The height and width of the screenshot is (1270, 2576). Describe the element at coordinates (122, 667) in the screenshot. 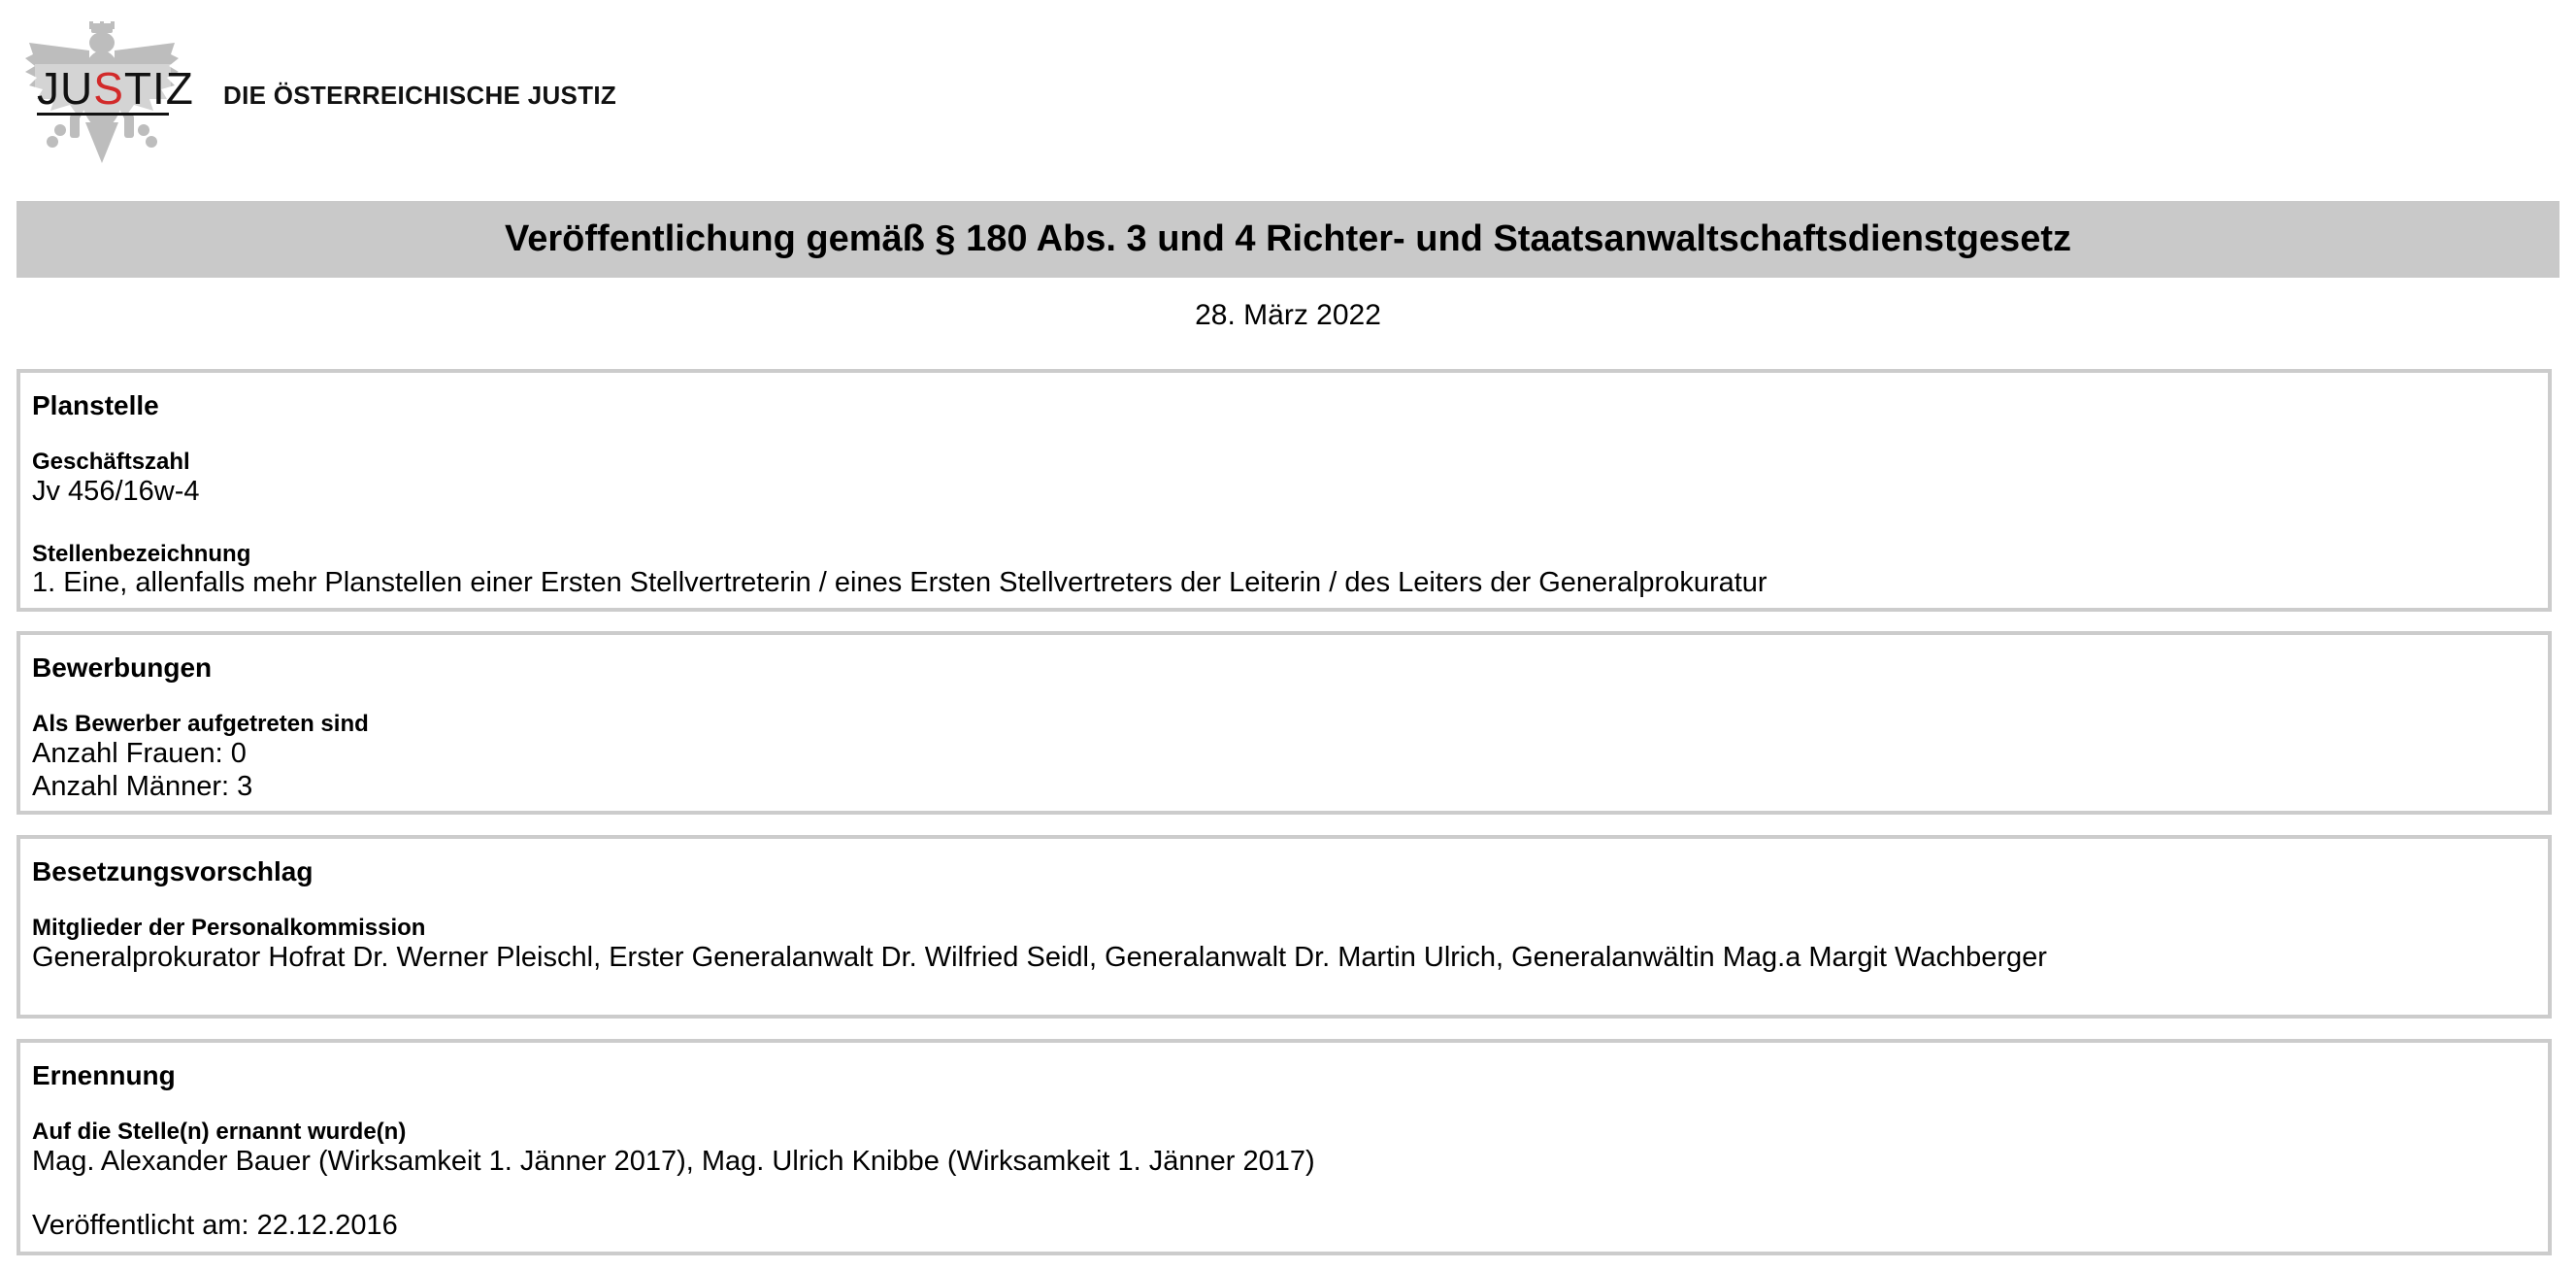

I see `section-heading: Bewerbungen` at that location.